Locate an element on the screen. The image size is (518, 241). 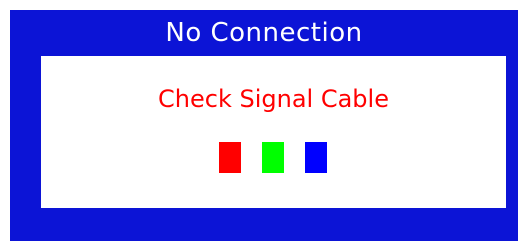
signal-cable-message: Check Signal Cable is located at coordinates (273, 99).